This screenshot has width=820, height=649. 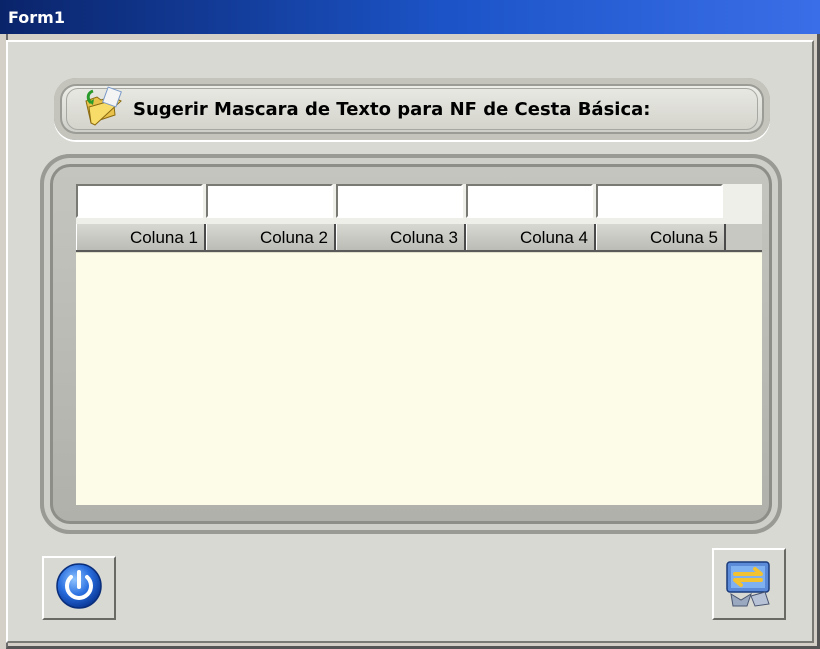 I want to click on transfer-button, so click(x=749, y=584).